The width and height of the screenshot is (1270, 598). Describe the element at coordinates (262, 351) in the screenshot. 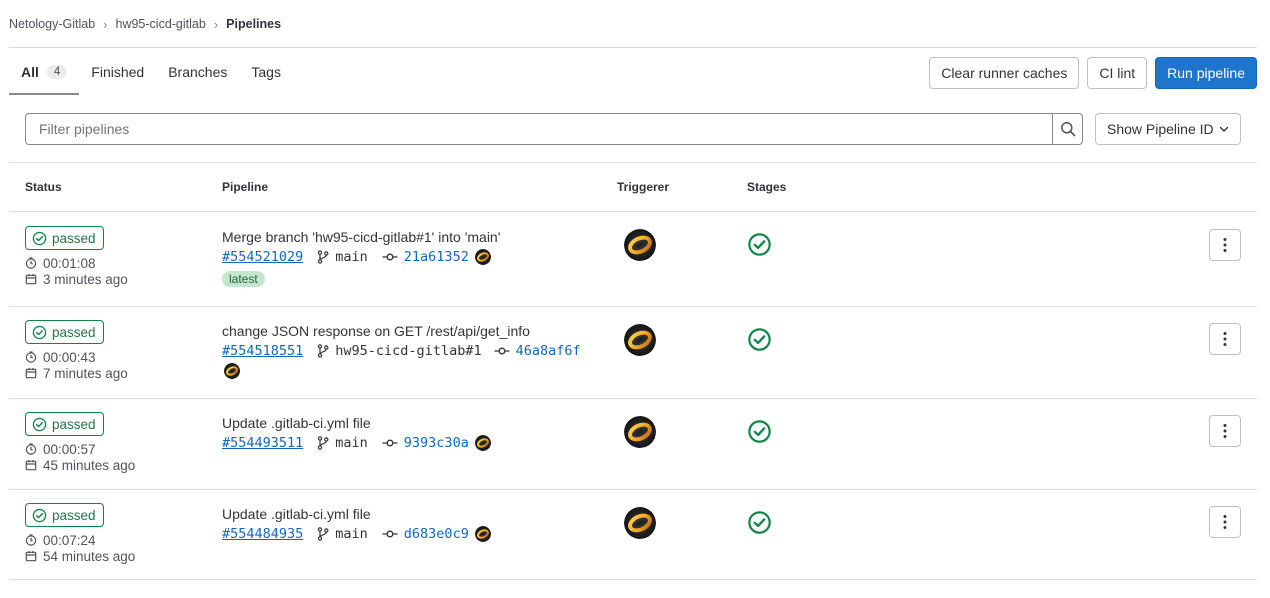

I see `pipeline-id-link: #554518551` at that location.